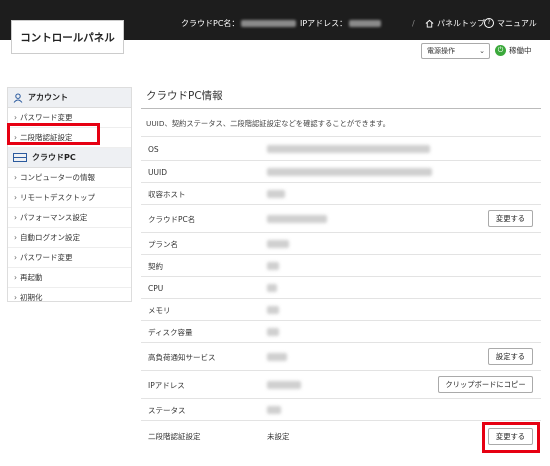 This screenshot has width=550, height=466. I want to click on ip-redacted, so click(365, 23).